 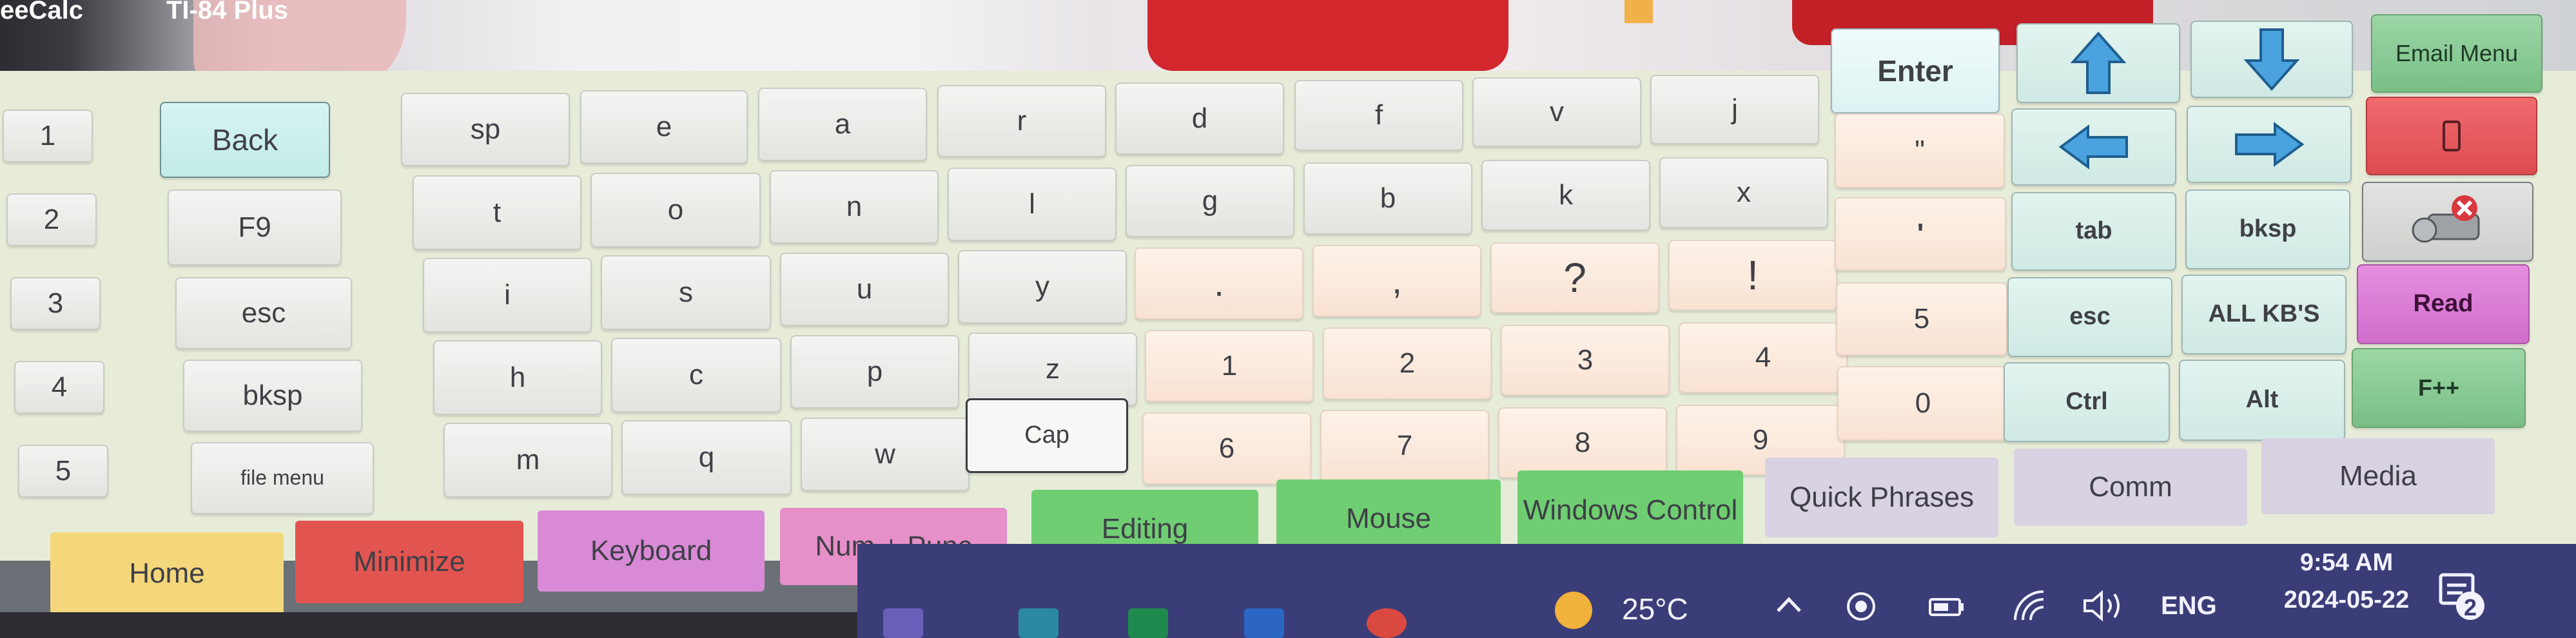 What do you see at coordinates (1923, 404) in the screenshot?
I see `key-digit-0: 0` at bounding box center [1923, 404].